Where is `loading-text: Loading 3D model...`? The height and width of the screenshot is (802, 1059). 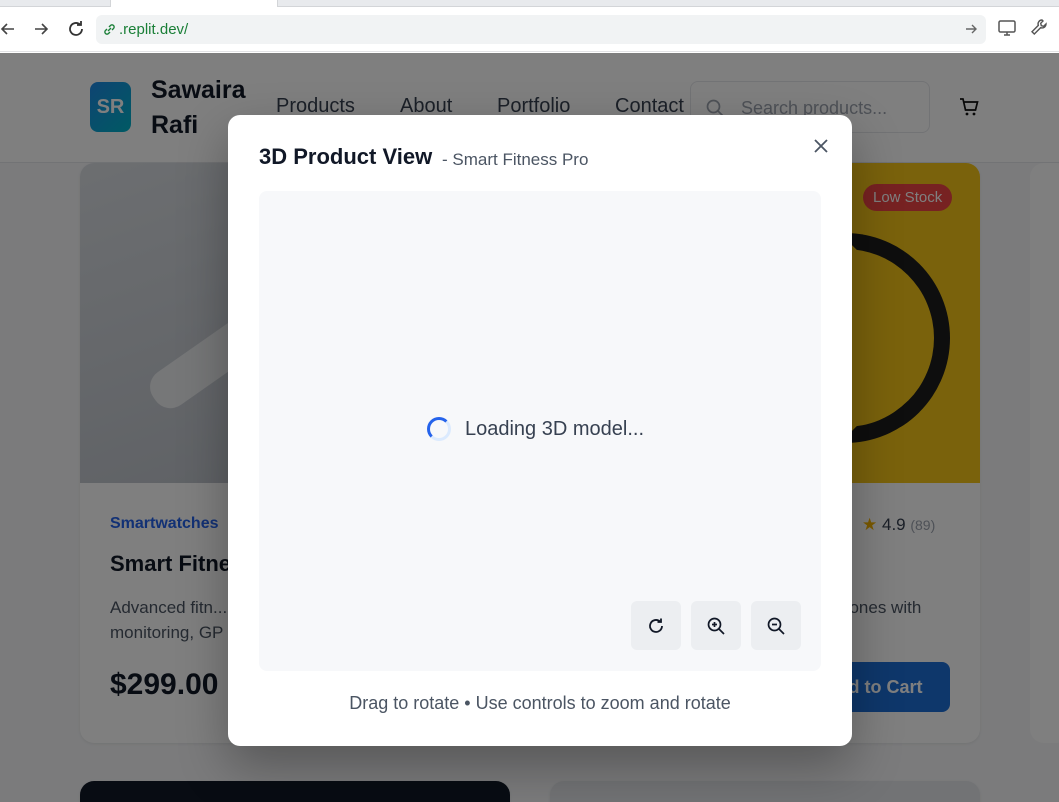 loading-text: Loading 3D model... is located at coordinates (555, 428).